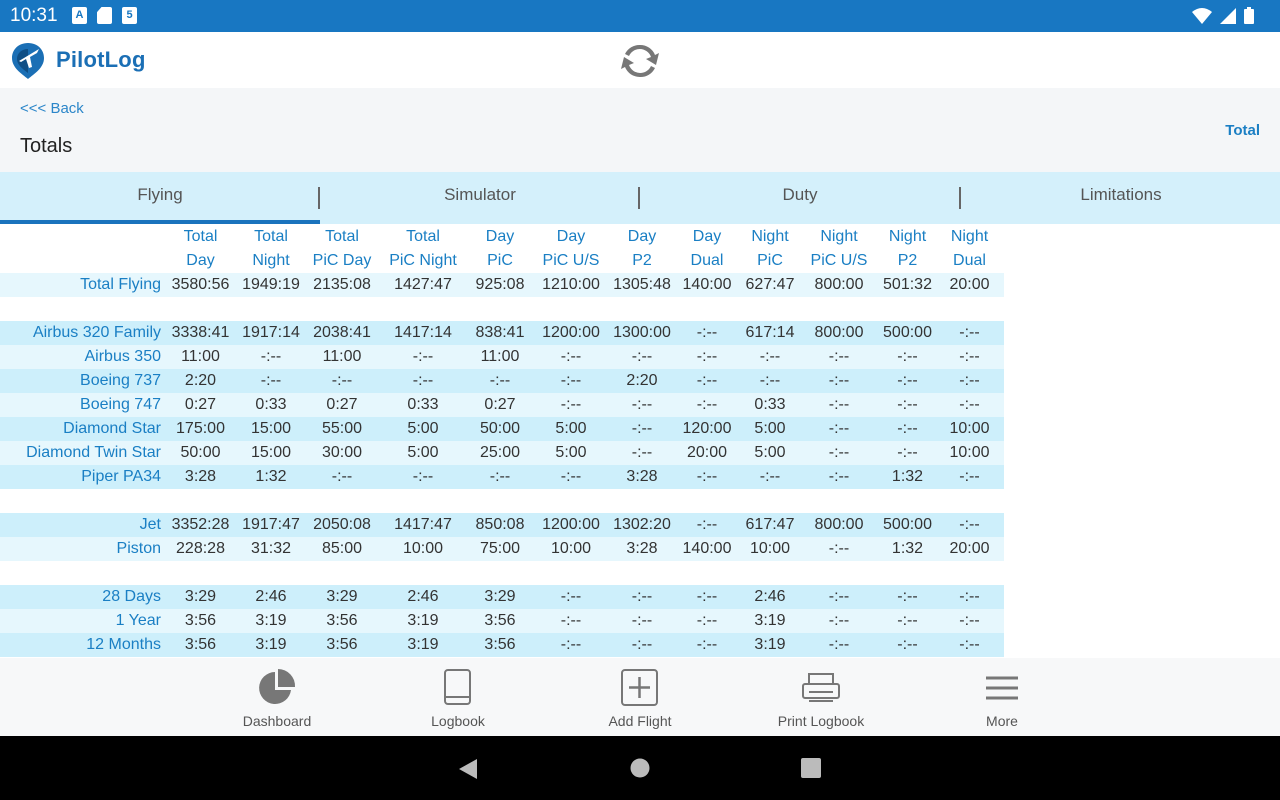 The width and height of the screenshot is (1280, 800). Describe the element at coordinates (277, 686) in the screenshot. I see `pie-chart-icon` at that location.